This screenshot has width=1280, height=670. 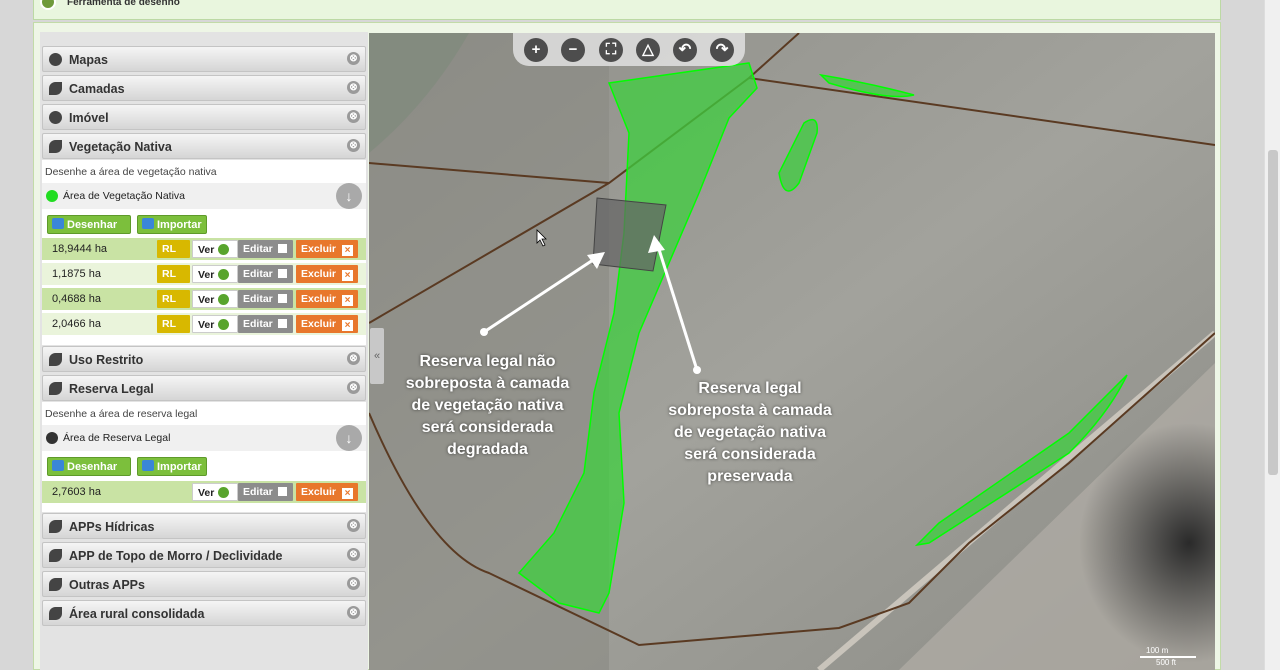 I want to click on table-row: 18,9444 ha RL Ver Editar Excluir ×, so click(x=204, y=249).